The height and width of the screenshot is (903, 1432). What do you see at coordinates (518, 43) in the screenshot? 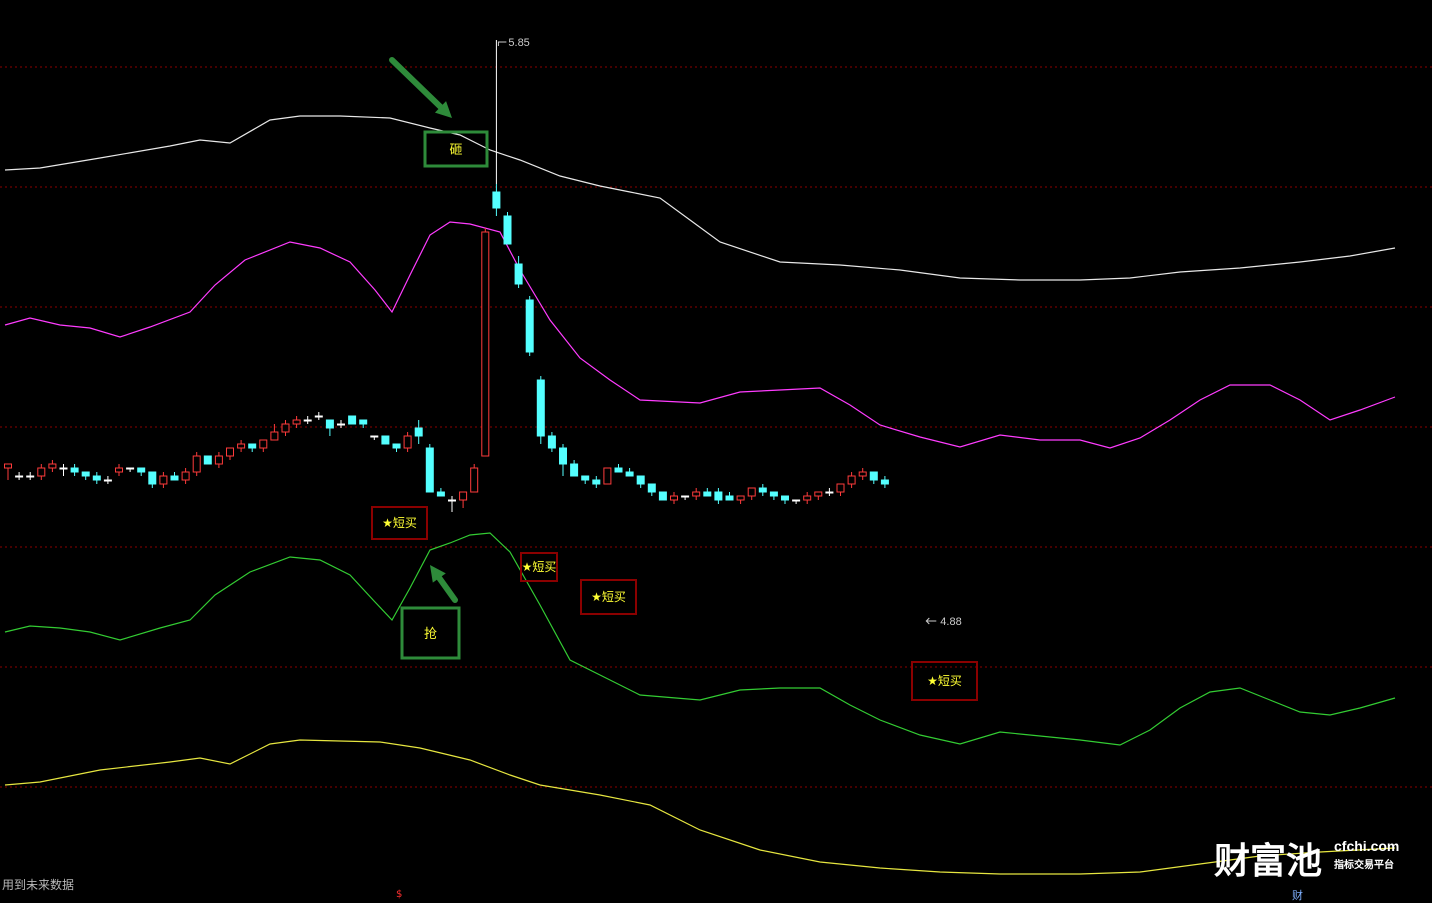
I see `high-price-label: 5.85` at bounding box center [518, 43].